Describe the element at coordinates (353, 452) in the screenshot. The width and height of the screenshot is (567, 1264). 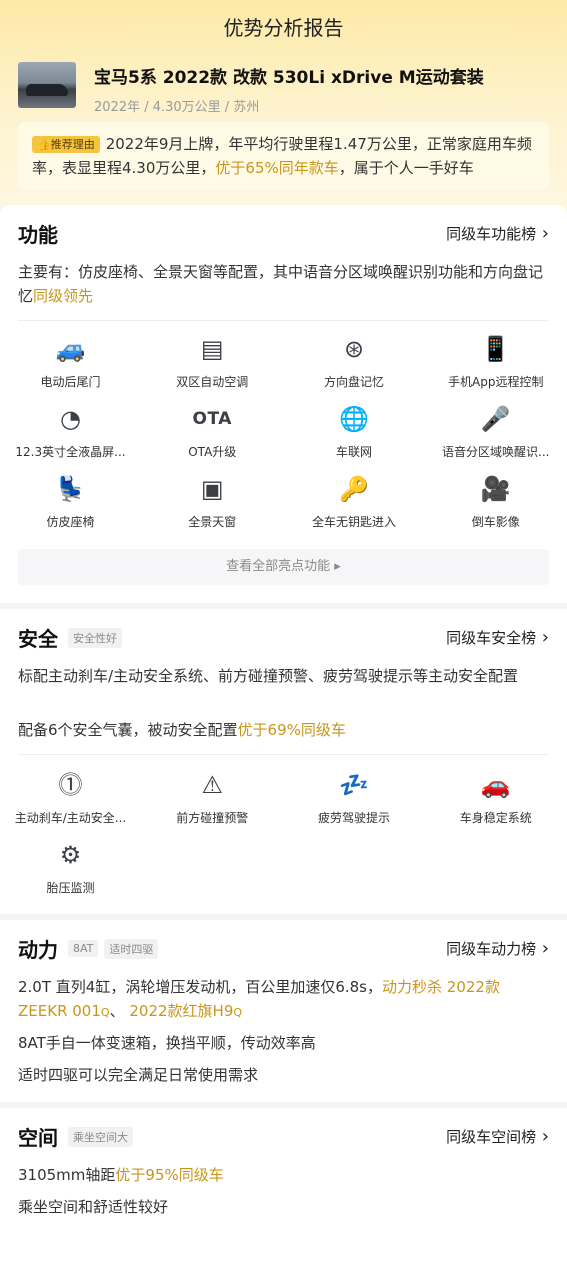
I see `feature-label: 车联网` at that location.